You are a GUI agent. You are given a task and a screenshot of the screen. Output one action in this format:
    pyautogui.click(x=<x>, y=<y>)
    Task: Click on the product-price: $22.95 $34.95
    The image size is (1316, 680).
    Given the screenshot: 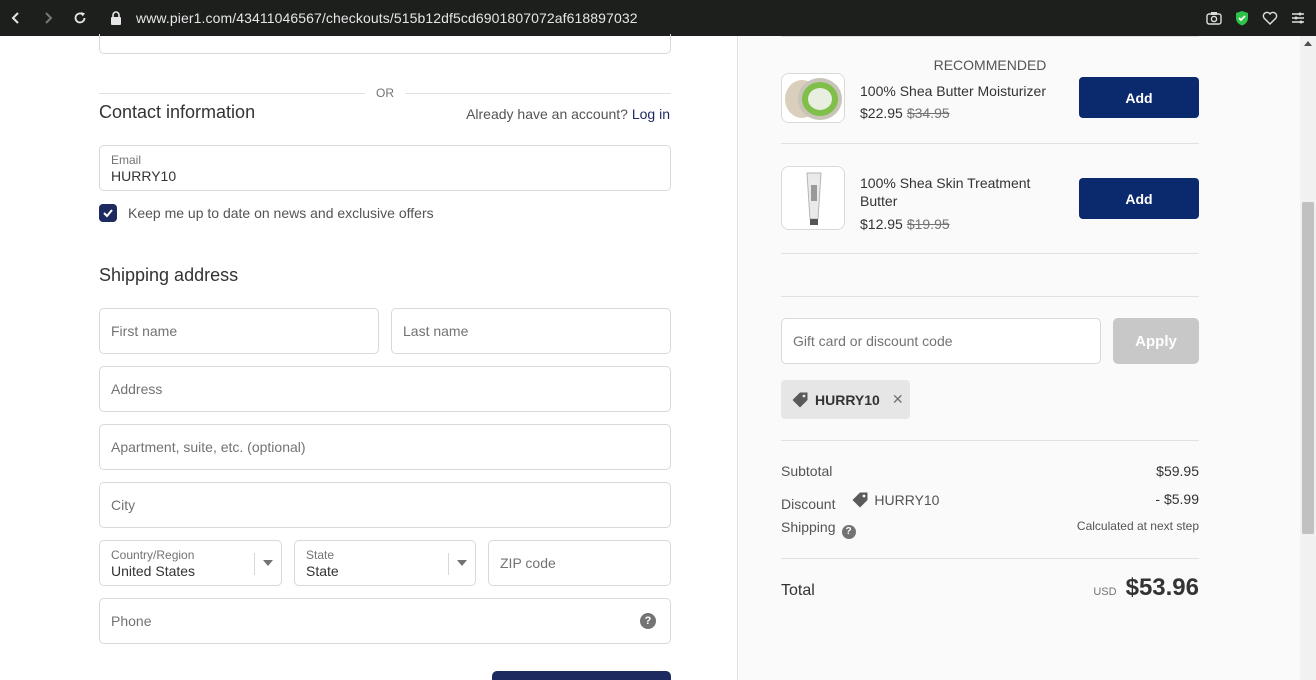 What is the action you would take?
    pyautogui.click(x=905, y=113)
    